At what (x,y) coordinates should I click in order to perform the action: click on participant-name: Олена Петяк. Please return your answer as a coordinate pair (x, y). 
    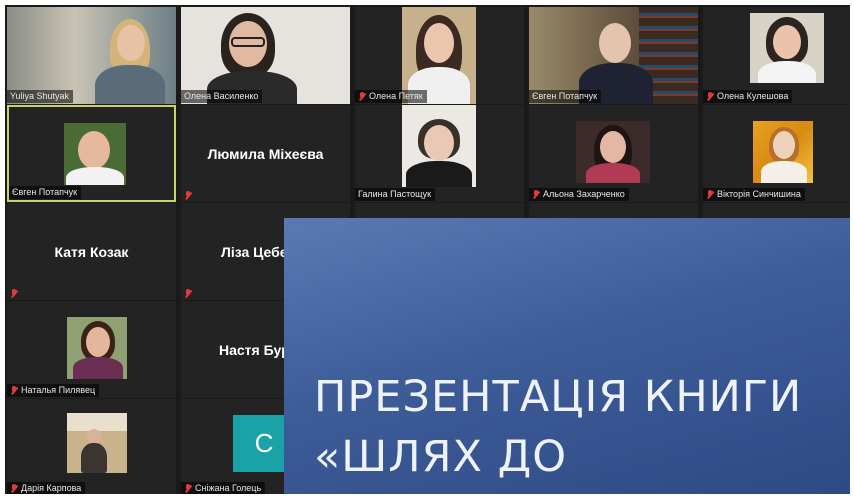
    Looking at the image, I should click on (391, 96).